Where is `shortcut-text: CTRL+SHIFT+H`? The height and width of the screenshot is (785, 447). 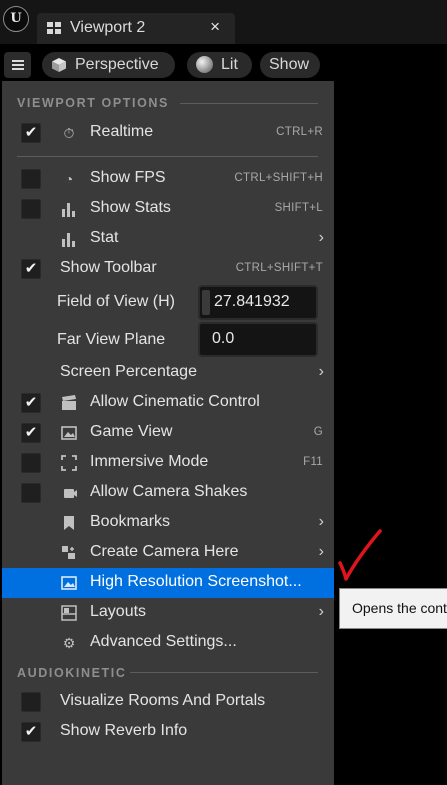
shortcut-text: CTRL+SHIFT+H is located at coordinates (278, 178).